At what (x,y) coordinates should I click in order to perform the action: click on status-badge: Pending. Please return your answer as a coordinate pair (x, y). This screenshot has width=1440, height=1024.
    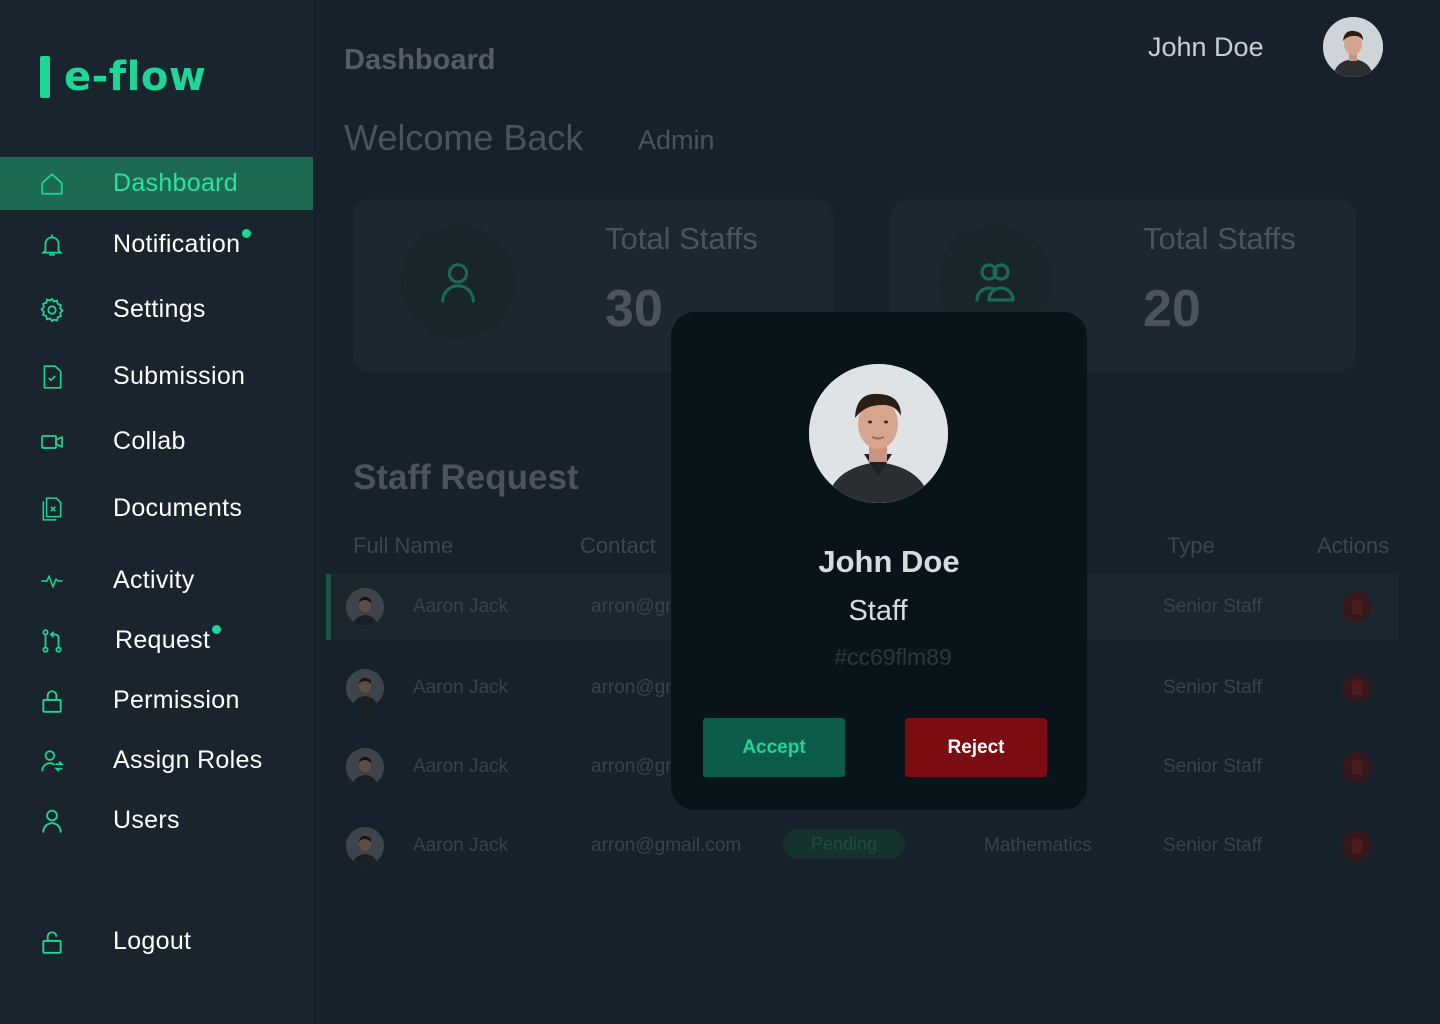
    Looking at the image, I should click on (844, 844).